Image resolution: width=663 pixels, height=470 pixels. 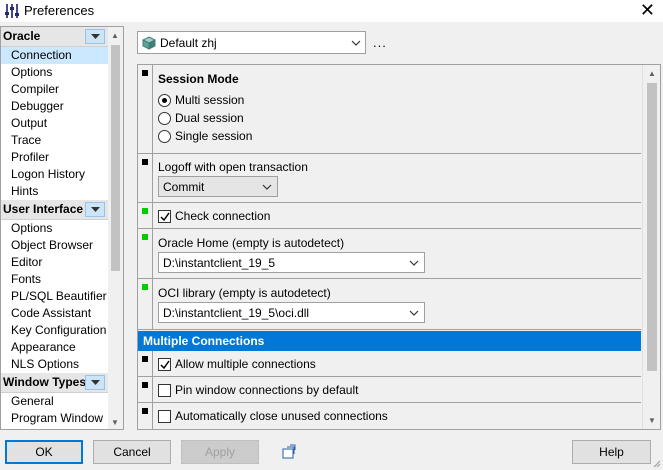 What do you see at coordinates (164, 364) in the screenshot?
I see `allow-multiple-checkbox` at bounding box center [164, 364].